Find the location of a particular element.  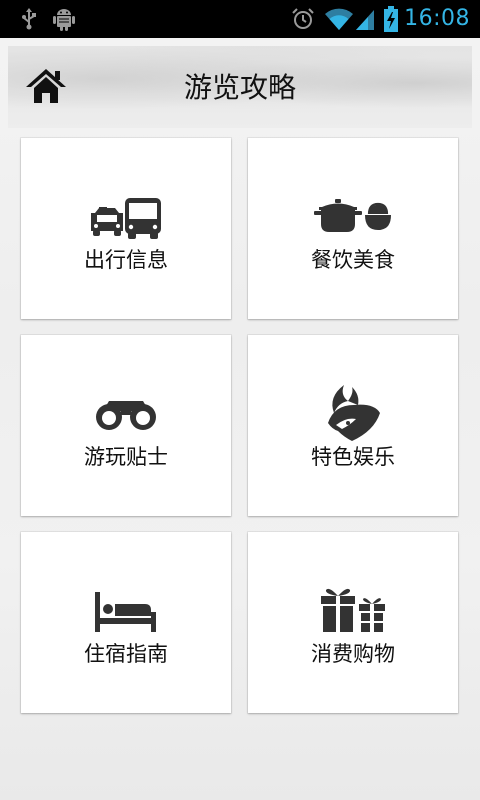

wifi-icon is located at coordinates (339, 19).